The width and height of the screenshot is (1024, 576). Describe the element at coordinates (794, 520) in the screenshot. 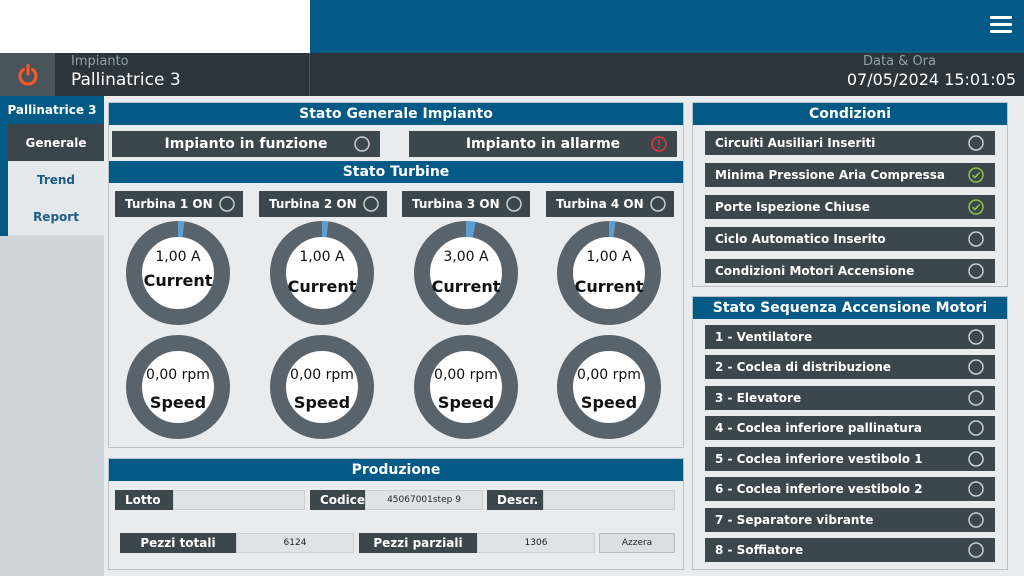

I see `sequenza-label: 7 - Separatore vibrante` at that location.